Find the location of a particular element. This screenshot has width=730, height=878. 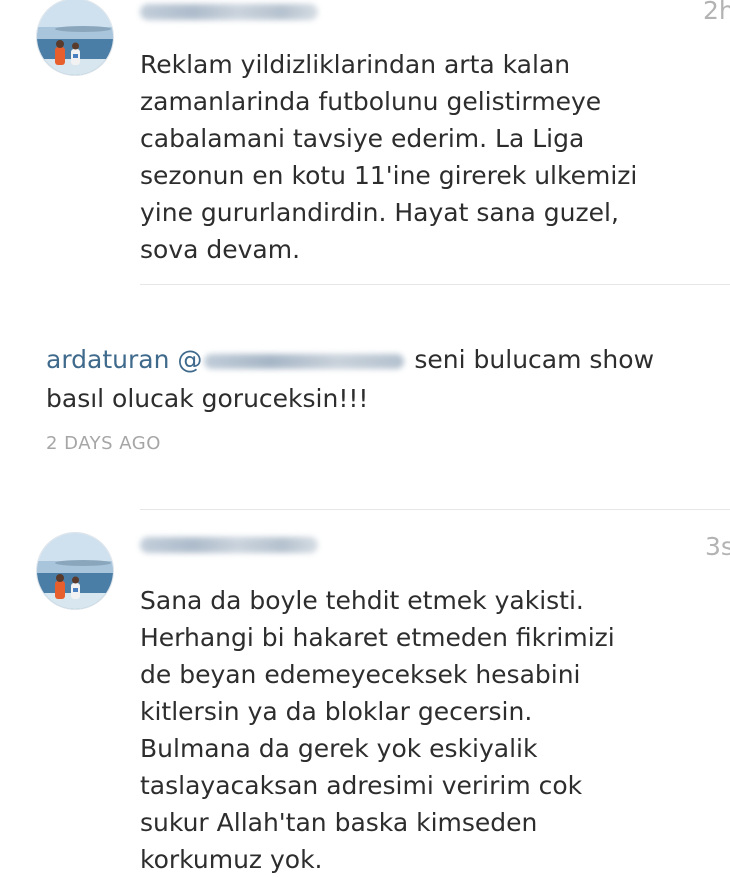

mention-username-blurred is located at coordinates (304, 361).